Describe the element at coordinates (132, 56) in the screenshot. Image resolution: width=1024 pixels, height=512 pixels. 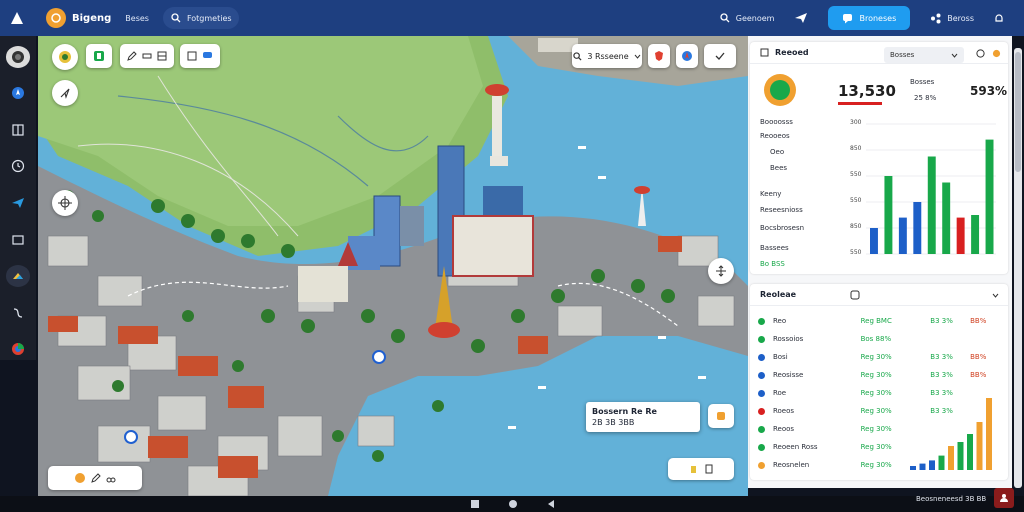
I see `pencil-icon` at that location.